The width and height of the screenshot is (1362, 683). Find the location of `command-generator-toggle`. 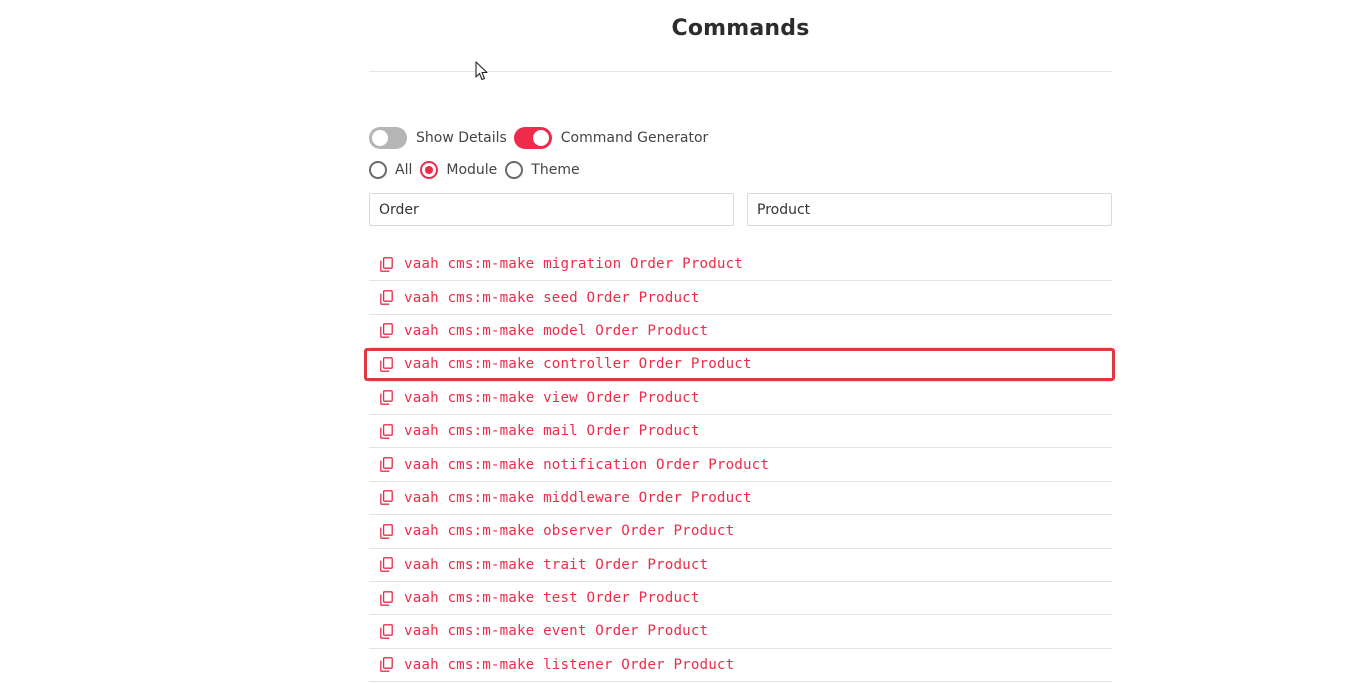

command-generator-toggle is located at coordinates (532, 138).